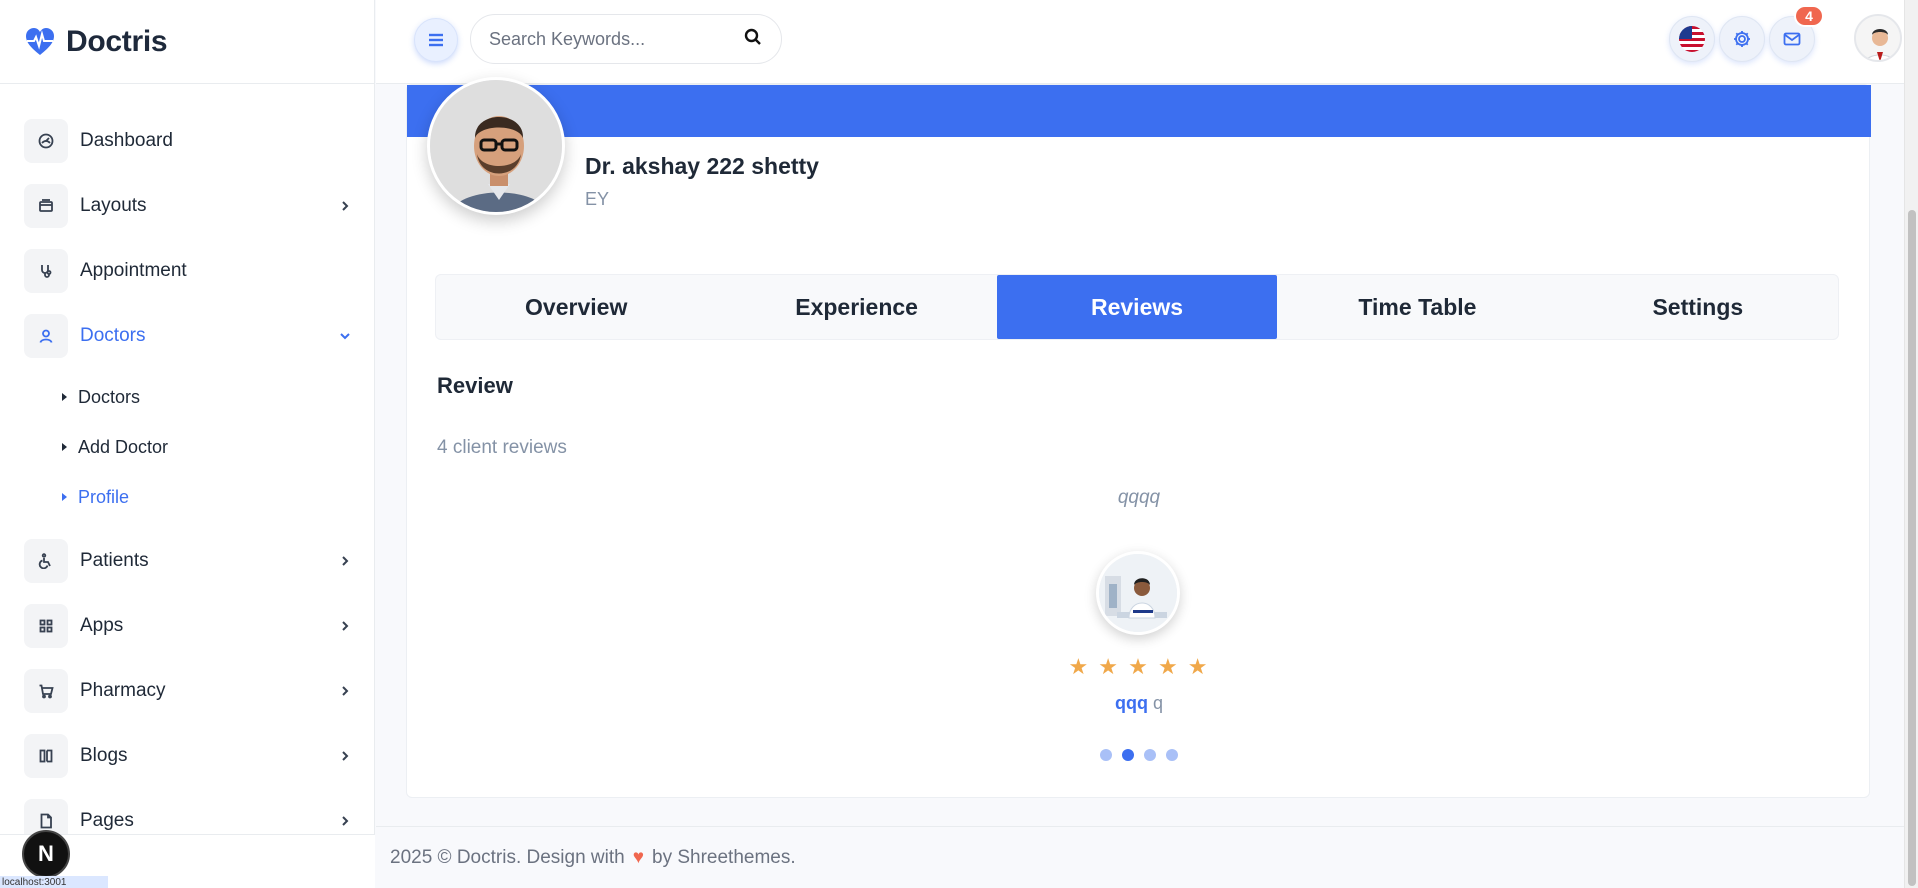 Image resolution: width=1918 pixels, height=888 pixels. Describe the element at coordinates (856, 307) in the screenshot. I see `tab-experience: Experience` at that location.